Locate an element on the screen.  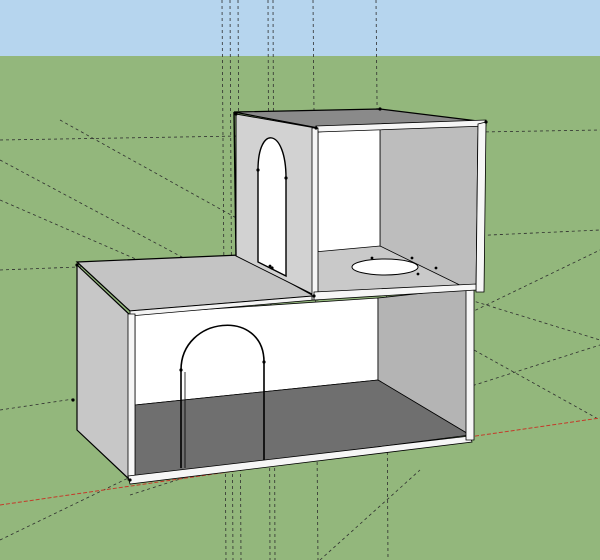
upper-back-wall is located at coordinates (349, 192).